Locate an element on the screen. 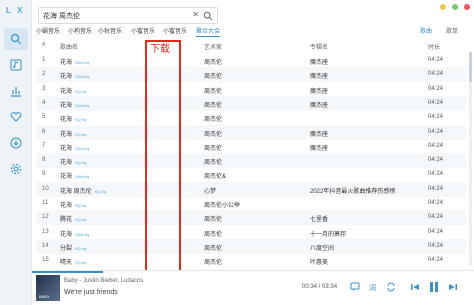 The height and width of the screenshot is (305, 474). playback-progress is located at coordinates (67, 272).